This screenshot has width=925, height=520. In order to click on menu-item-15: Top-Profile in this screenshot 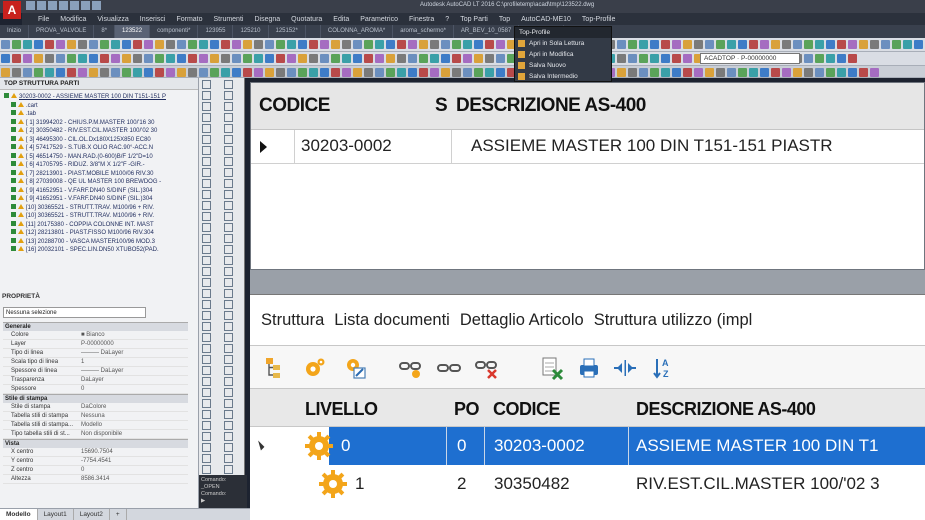, I will do `click(598, 19)`.